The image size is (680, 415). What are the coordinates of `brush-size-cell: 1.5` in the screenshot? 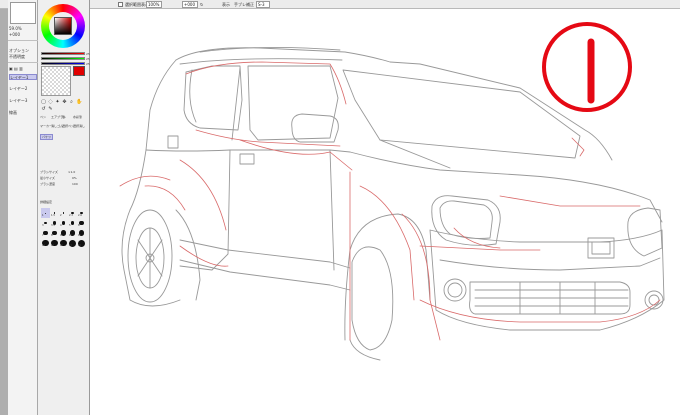 It's located at (54, 213).